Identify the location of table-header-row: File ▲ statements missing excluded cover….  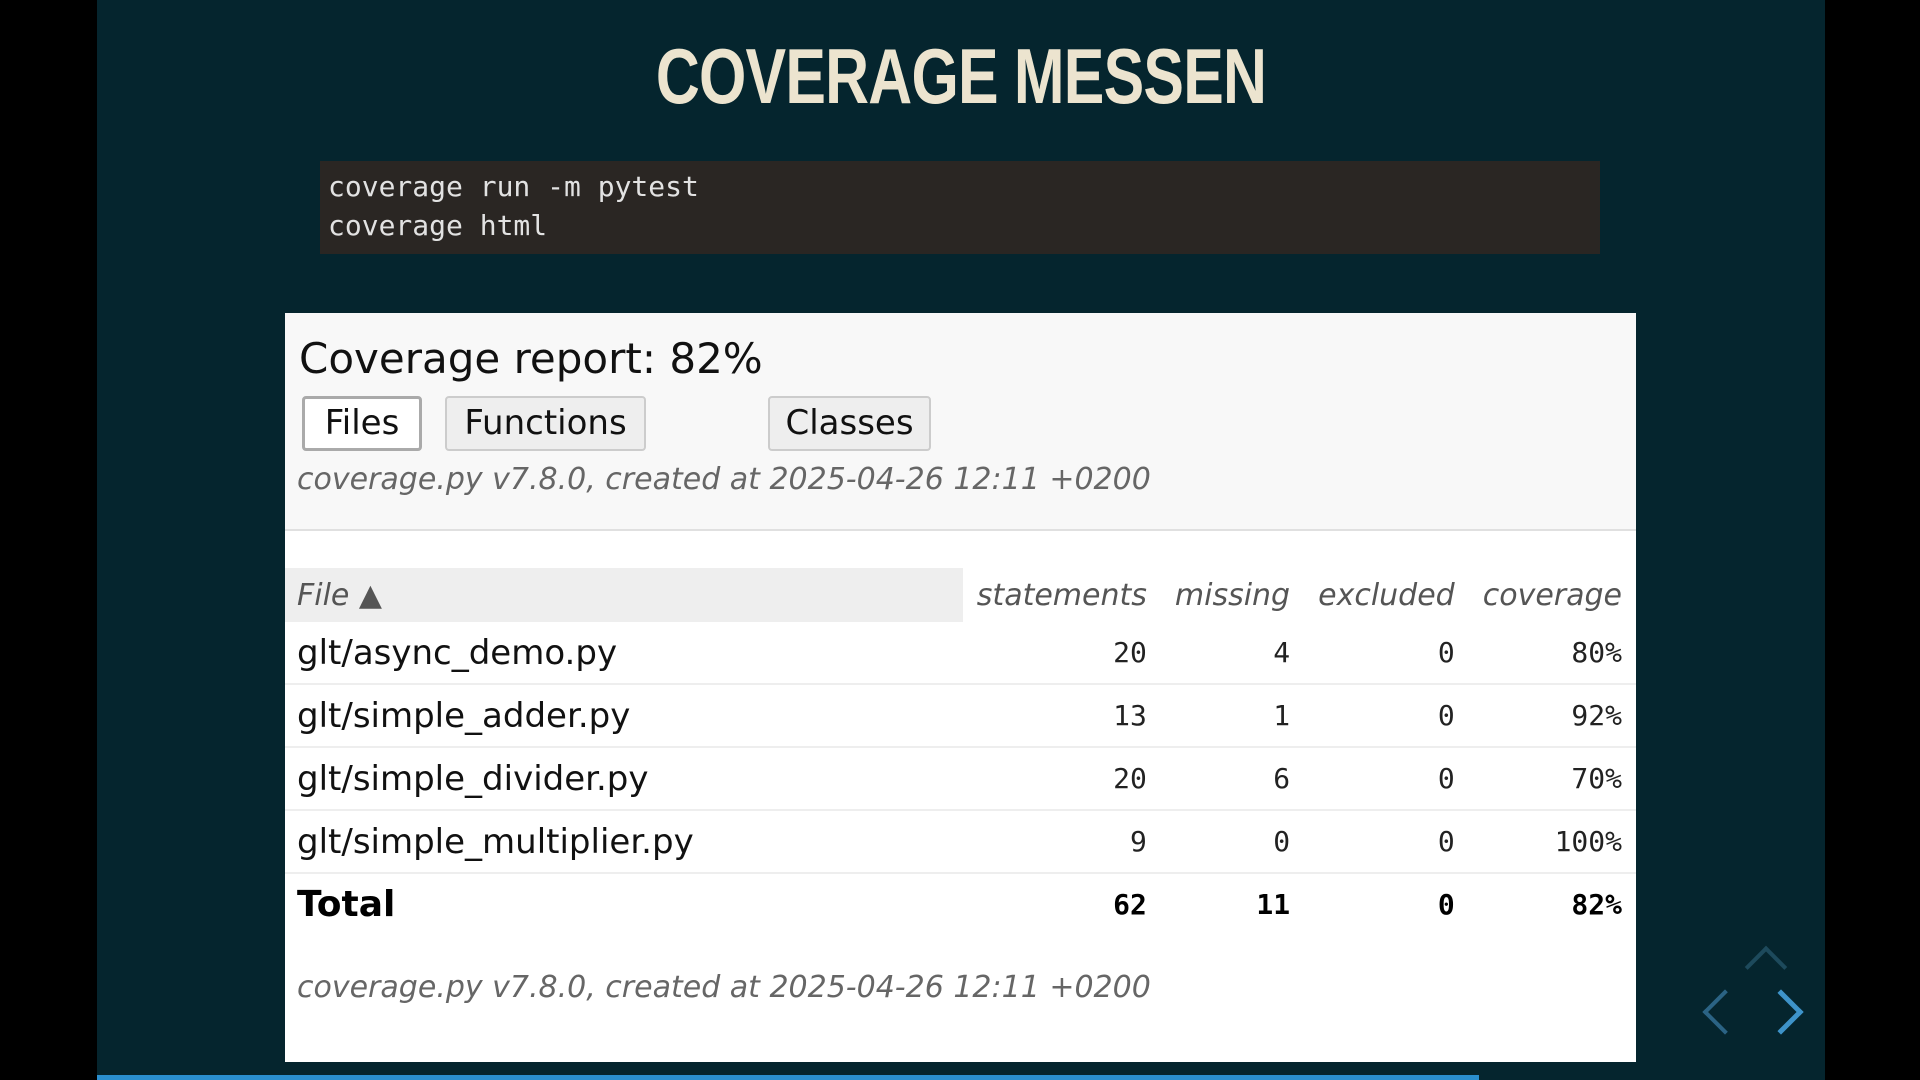
(960, 595).